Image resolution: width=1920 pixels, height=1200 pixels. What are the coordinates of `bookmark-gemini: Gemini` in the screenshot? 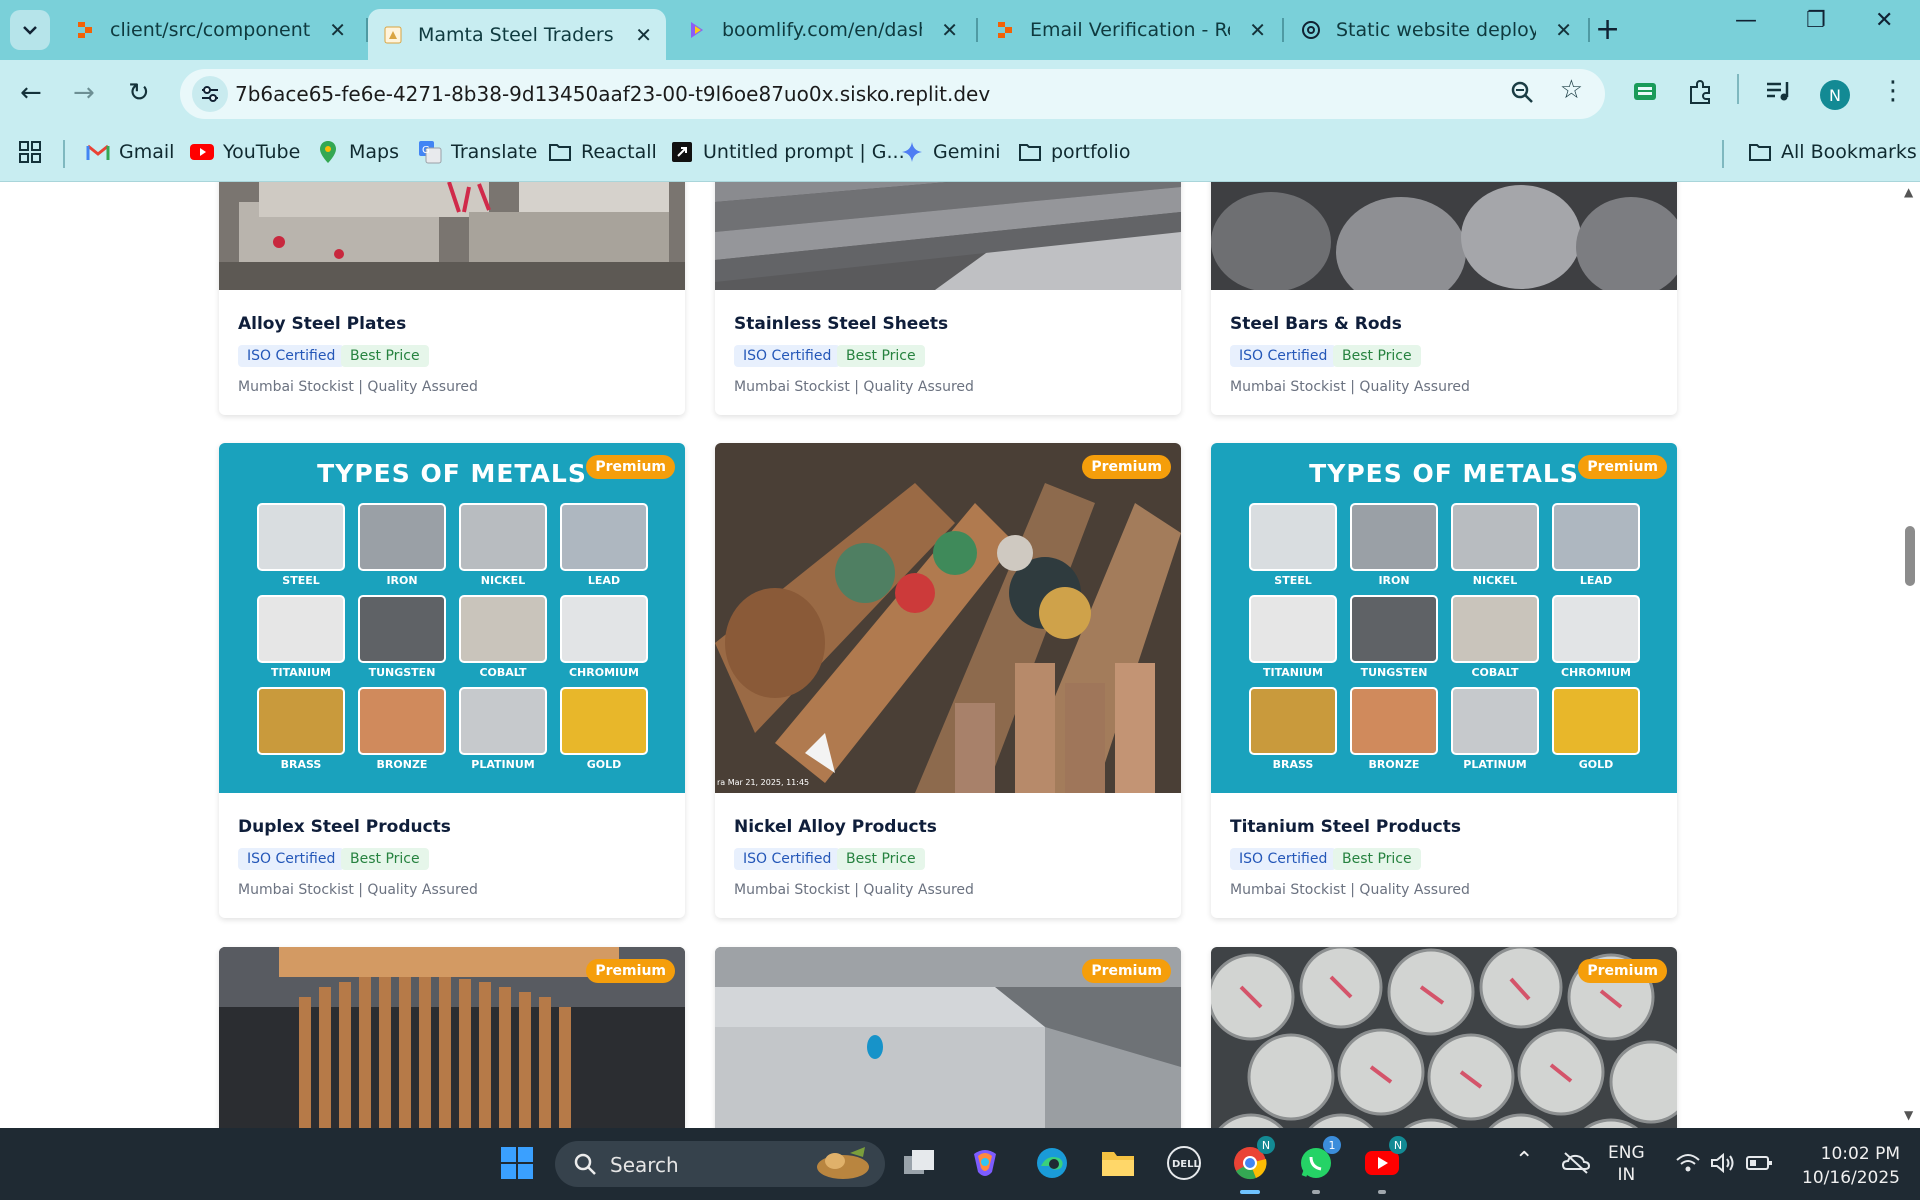 It's located at (950, 152).